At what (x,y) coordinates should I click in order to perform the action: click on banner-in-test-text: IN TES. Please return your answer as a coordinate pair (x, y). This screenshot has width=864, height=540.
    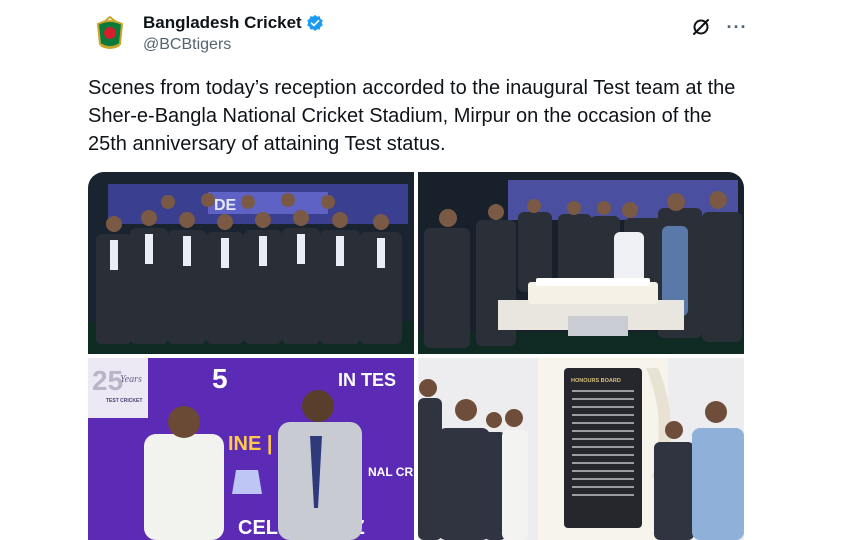
    Looking at the image, I should click on (367, 380).